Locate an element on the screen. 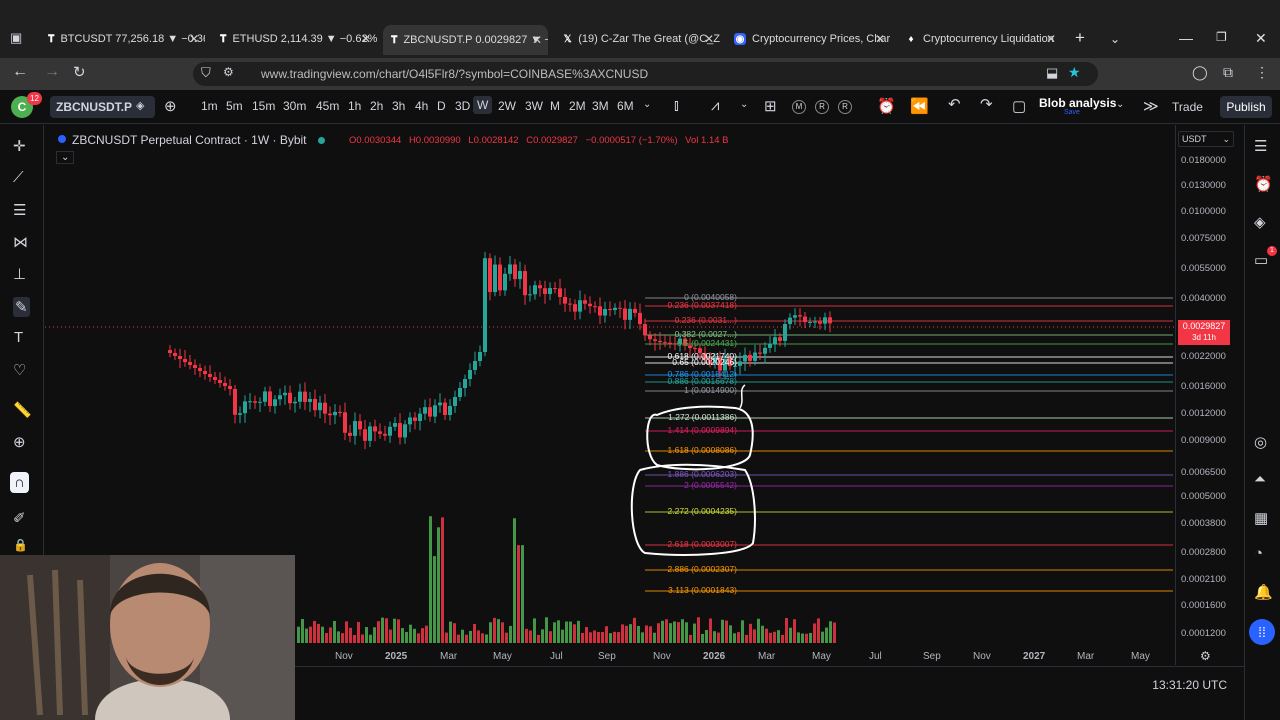 Image resolution: width=1280 pixels, height=720 pixels. apps-grid-icon: ⁞⁞ is located at coordinates (1262, 632).